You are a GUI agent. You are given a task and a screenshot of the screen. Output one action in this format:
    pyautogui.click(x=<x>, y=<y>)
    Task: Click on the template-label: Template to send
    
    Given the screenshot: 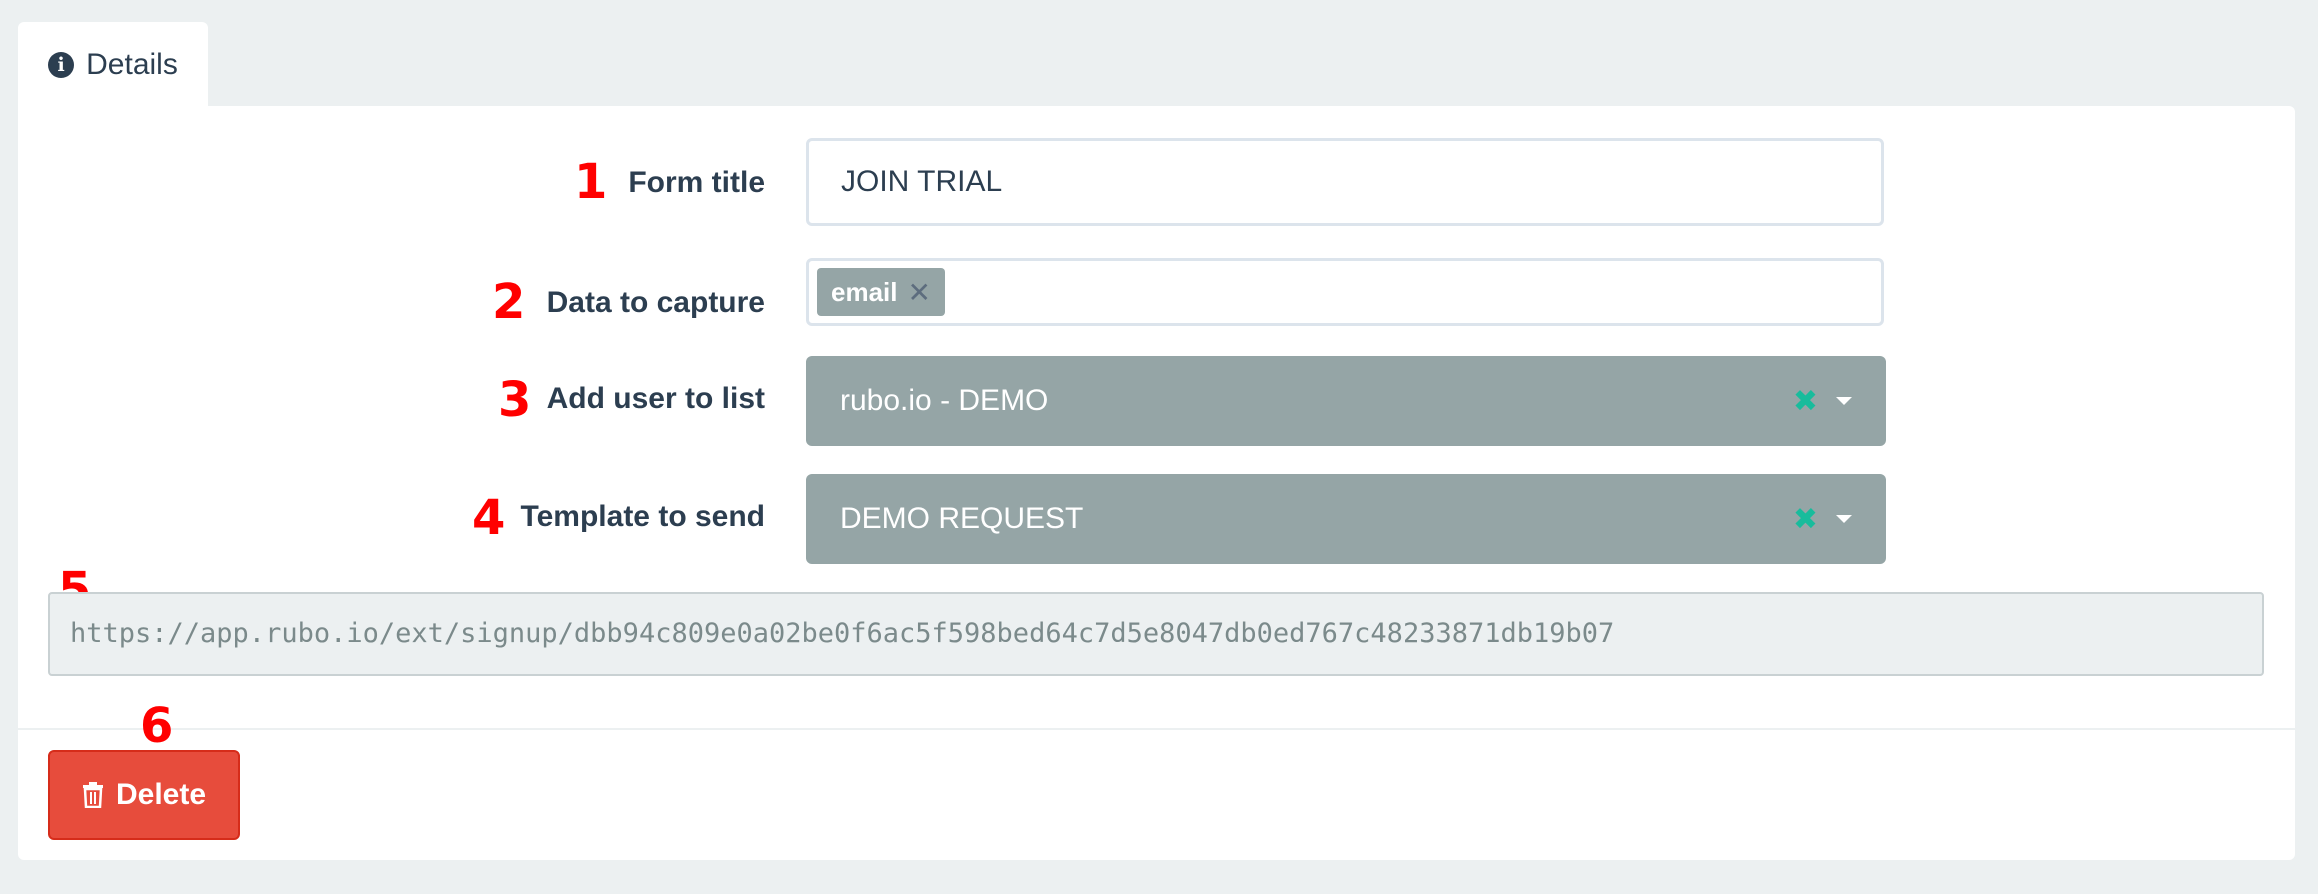 What is the action you would take?
    pyautogui.click(x=642, y=516)
    